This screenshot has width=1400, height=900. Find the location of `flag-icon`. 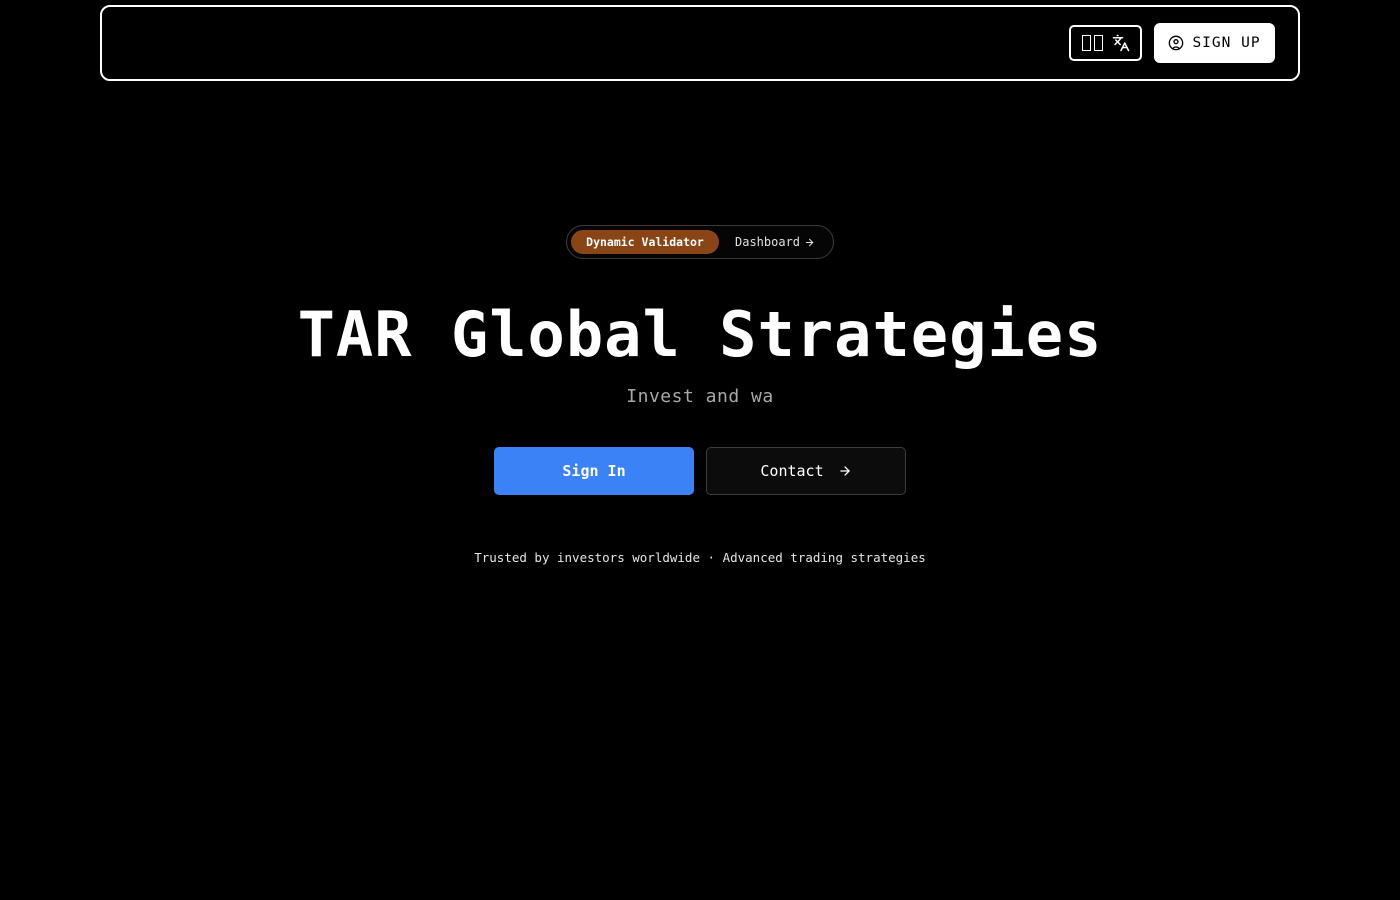

flag-icon is located at coordinates (1092, 43).